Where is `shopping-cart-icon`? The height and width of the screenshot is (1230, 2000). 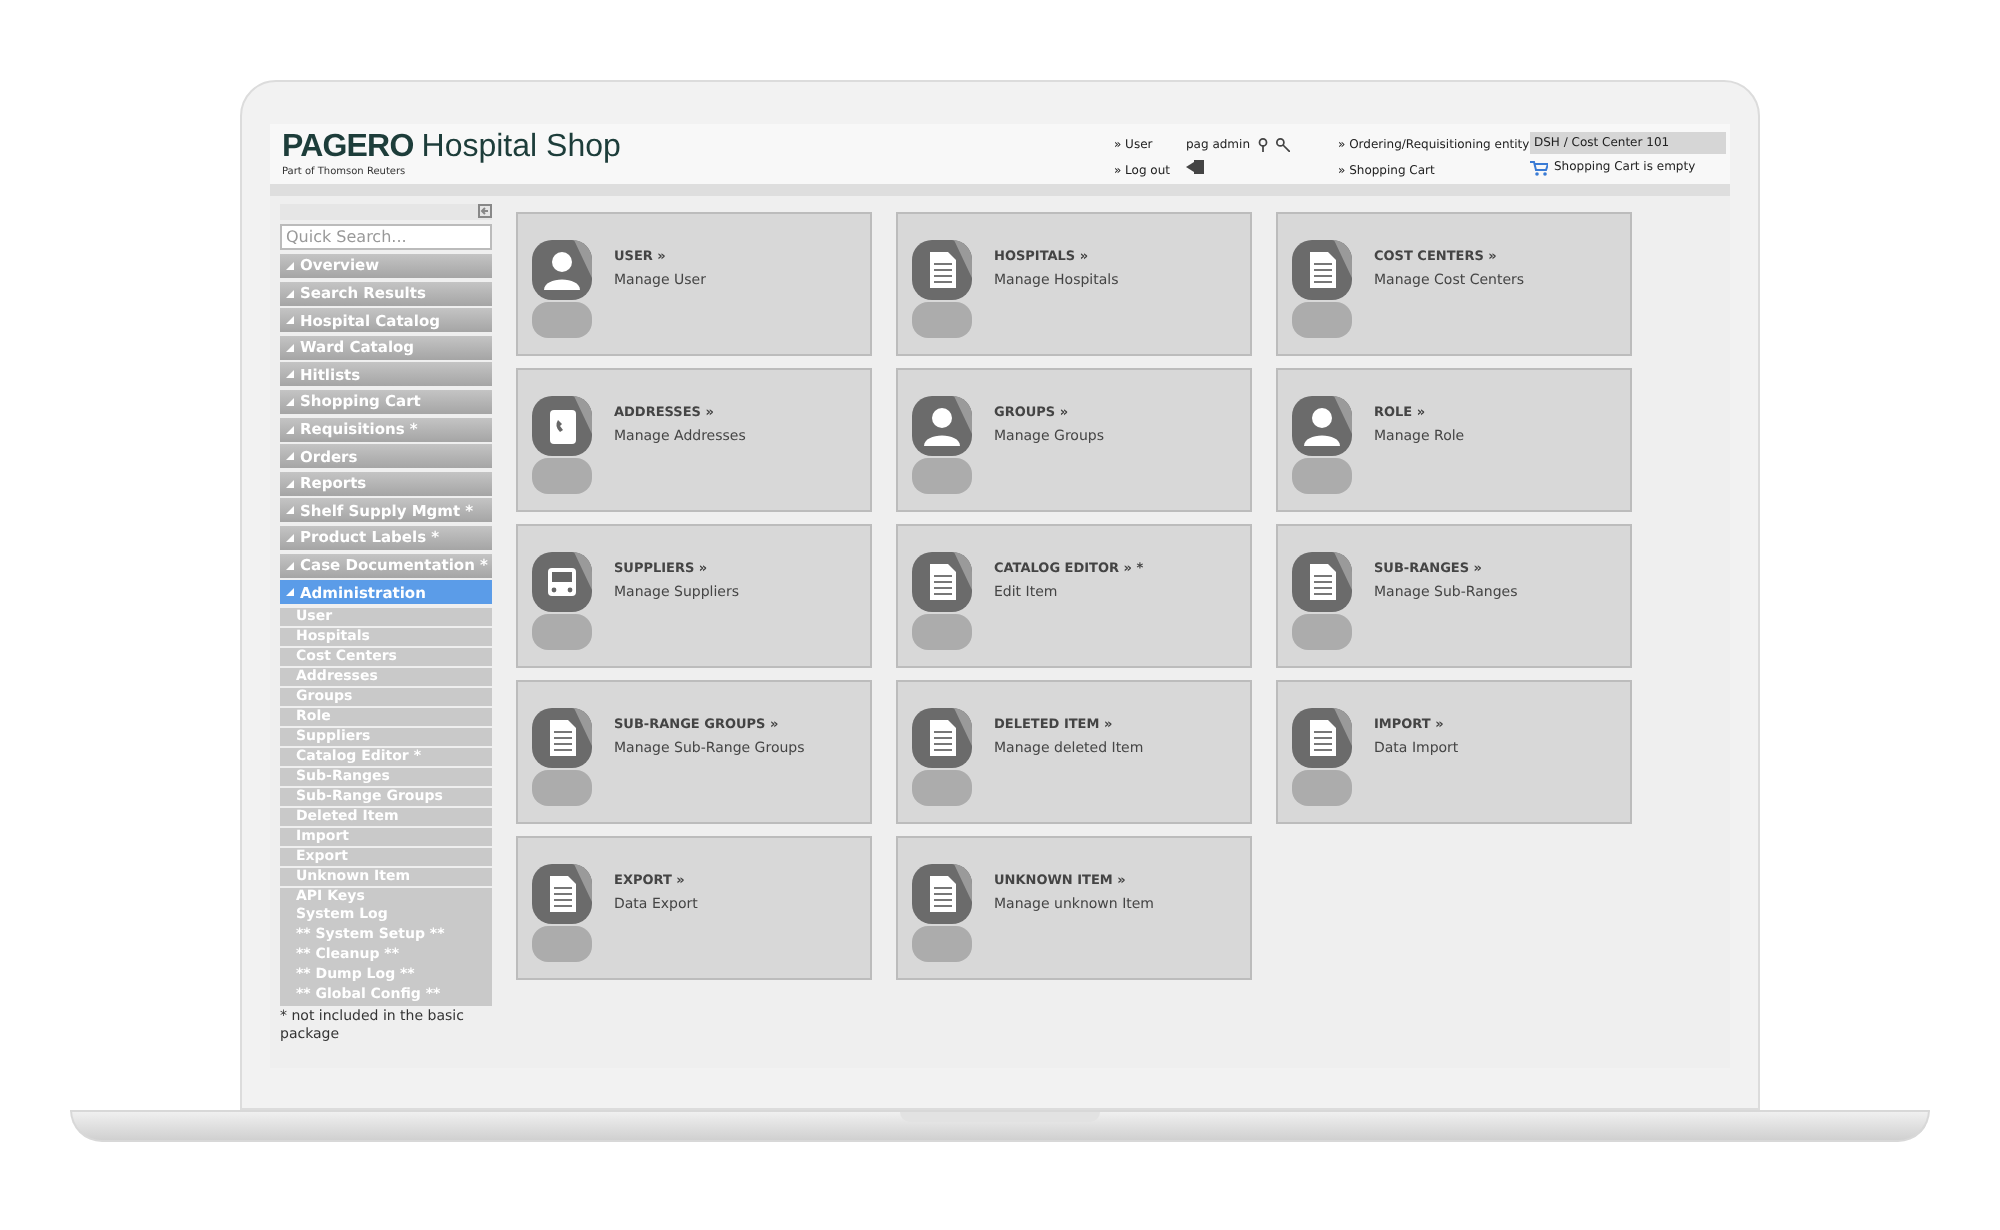
shopping-cart-icon is located at coordinates (1539, 167).